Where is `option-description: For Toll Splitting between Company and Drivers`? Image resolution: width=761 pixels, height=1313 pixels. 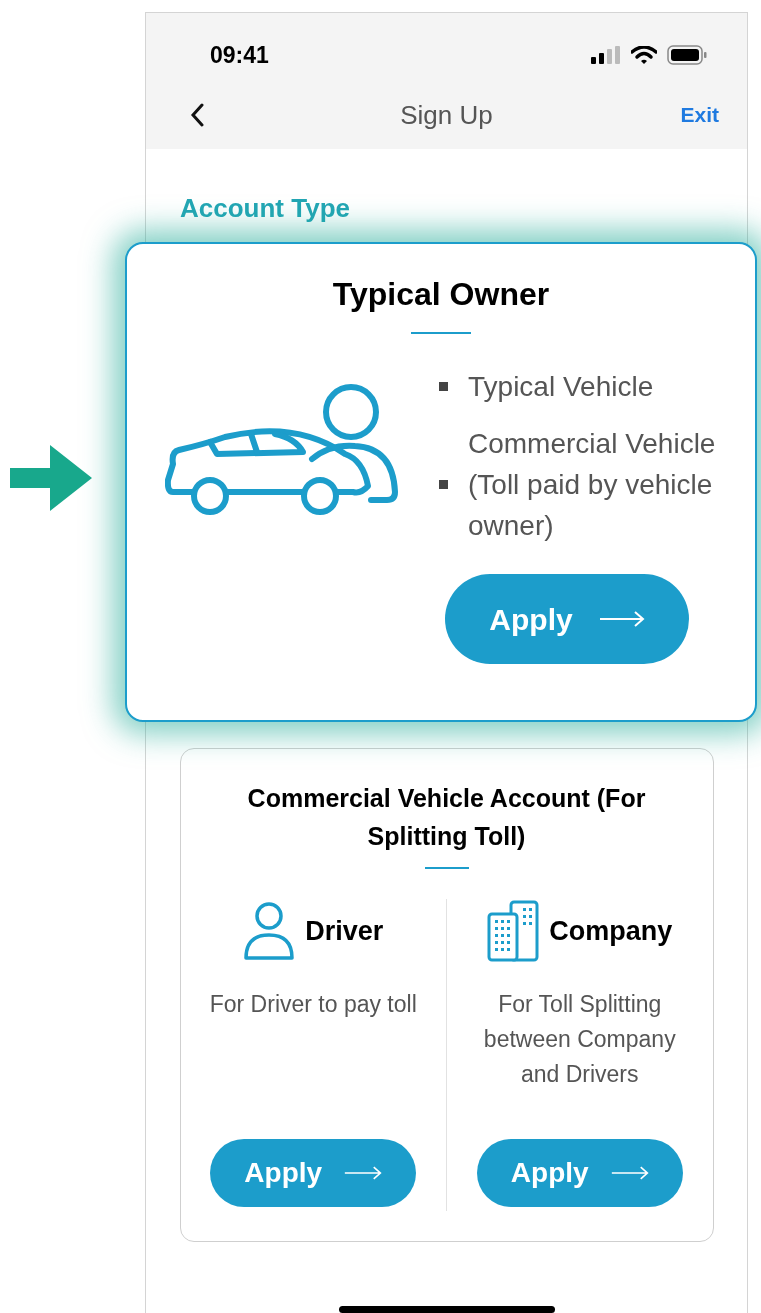 option-description: For Toll Splitting between Company and Drivers is located at coordinates (579, 1039).